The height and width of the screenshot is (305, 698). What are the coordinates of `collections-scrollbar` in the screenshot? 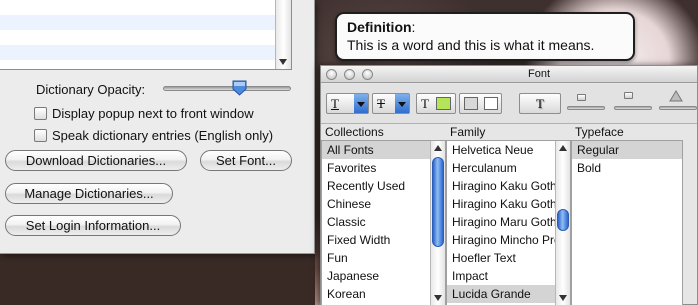 It's located at (437, 223).